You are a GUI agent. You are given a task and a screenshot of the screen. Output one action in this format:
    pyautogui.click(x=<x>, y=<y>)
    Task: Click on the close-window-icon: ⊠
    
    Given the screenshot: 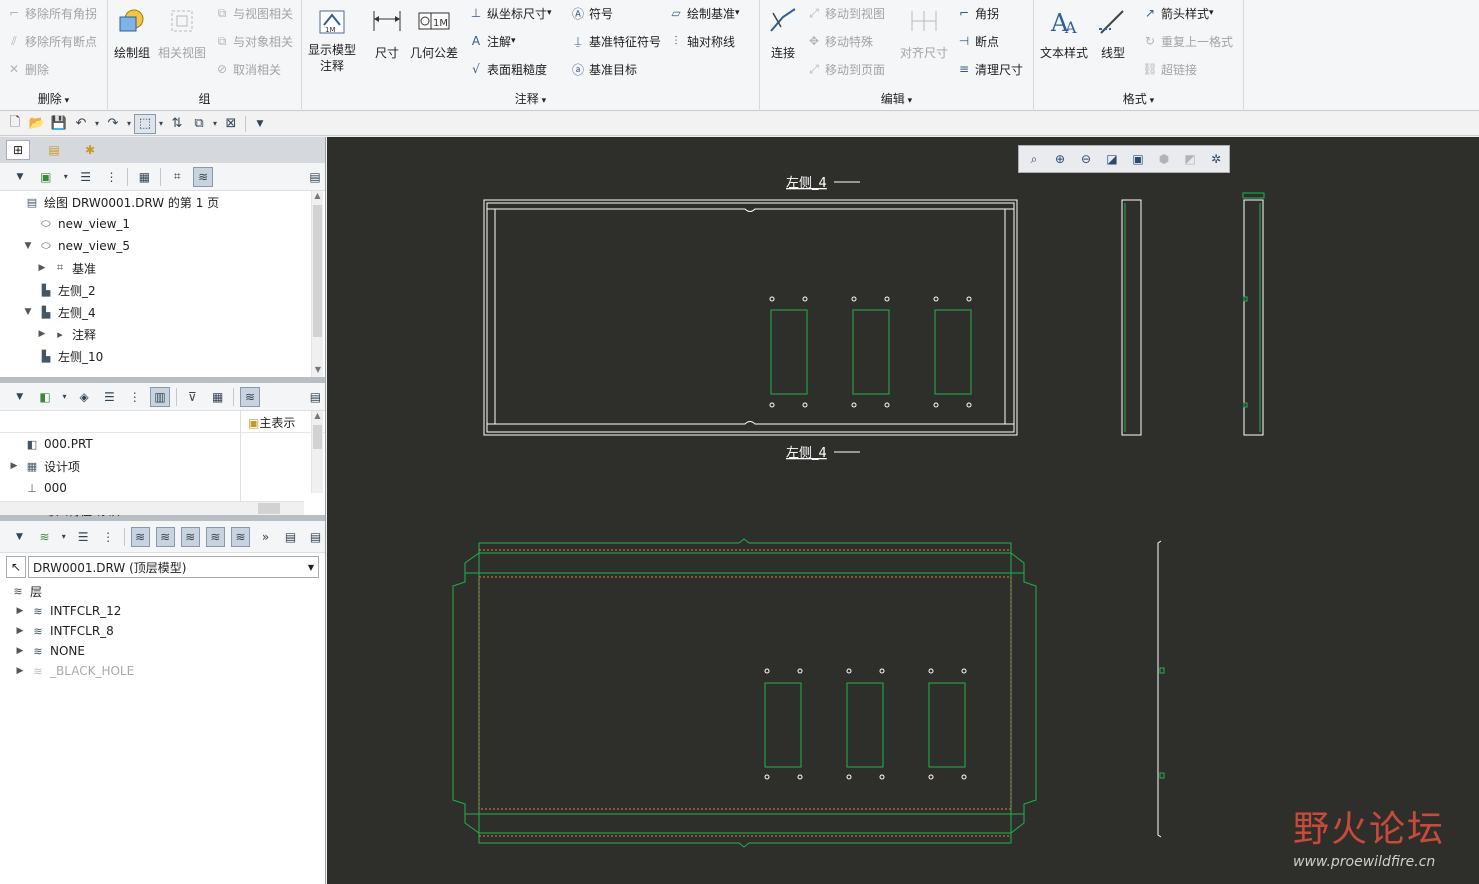 What is the action you would take?
    pyautogui.click(x=231, y=124)
    